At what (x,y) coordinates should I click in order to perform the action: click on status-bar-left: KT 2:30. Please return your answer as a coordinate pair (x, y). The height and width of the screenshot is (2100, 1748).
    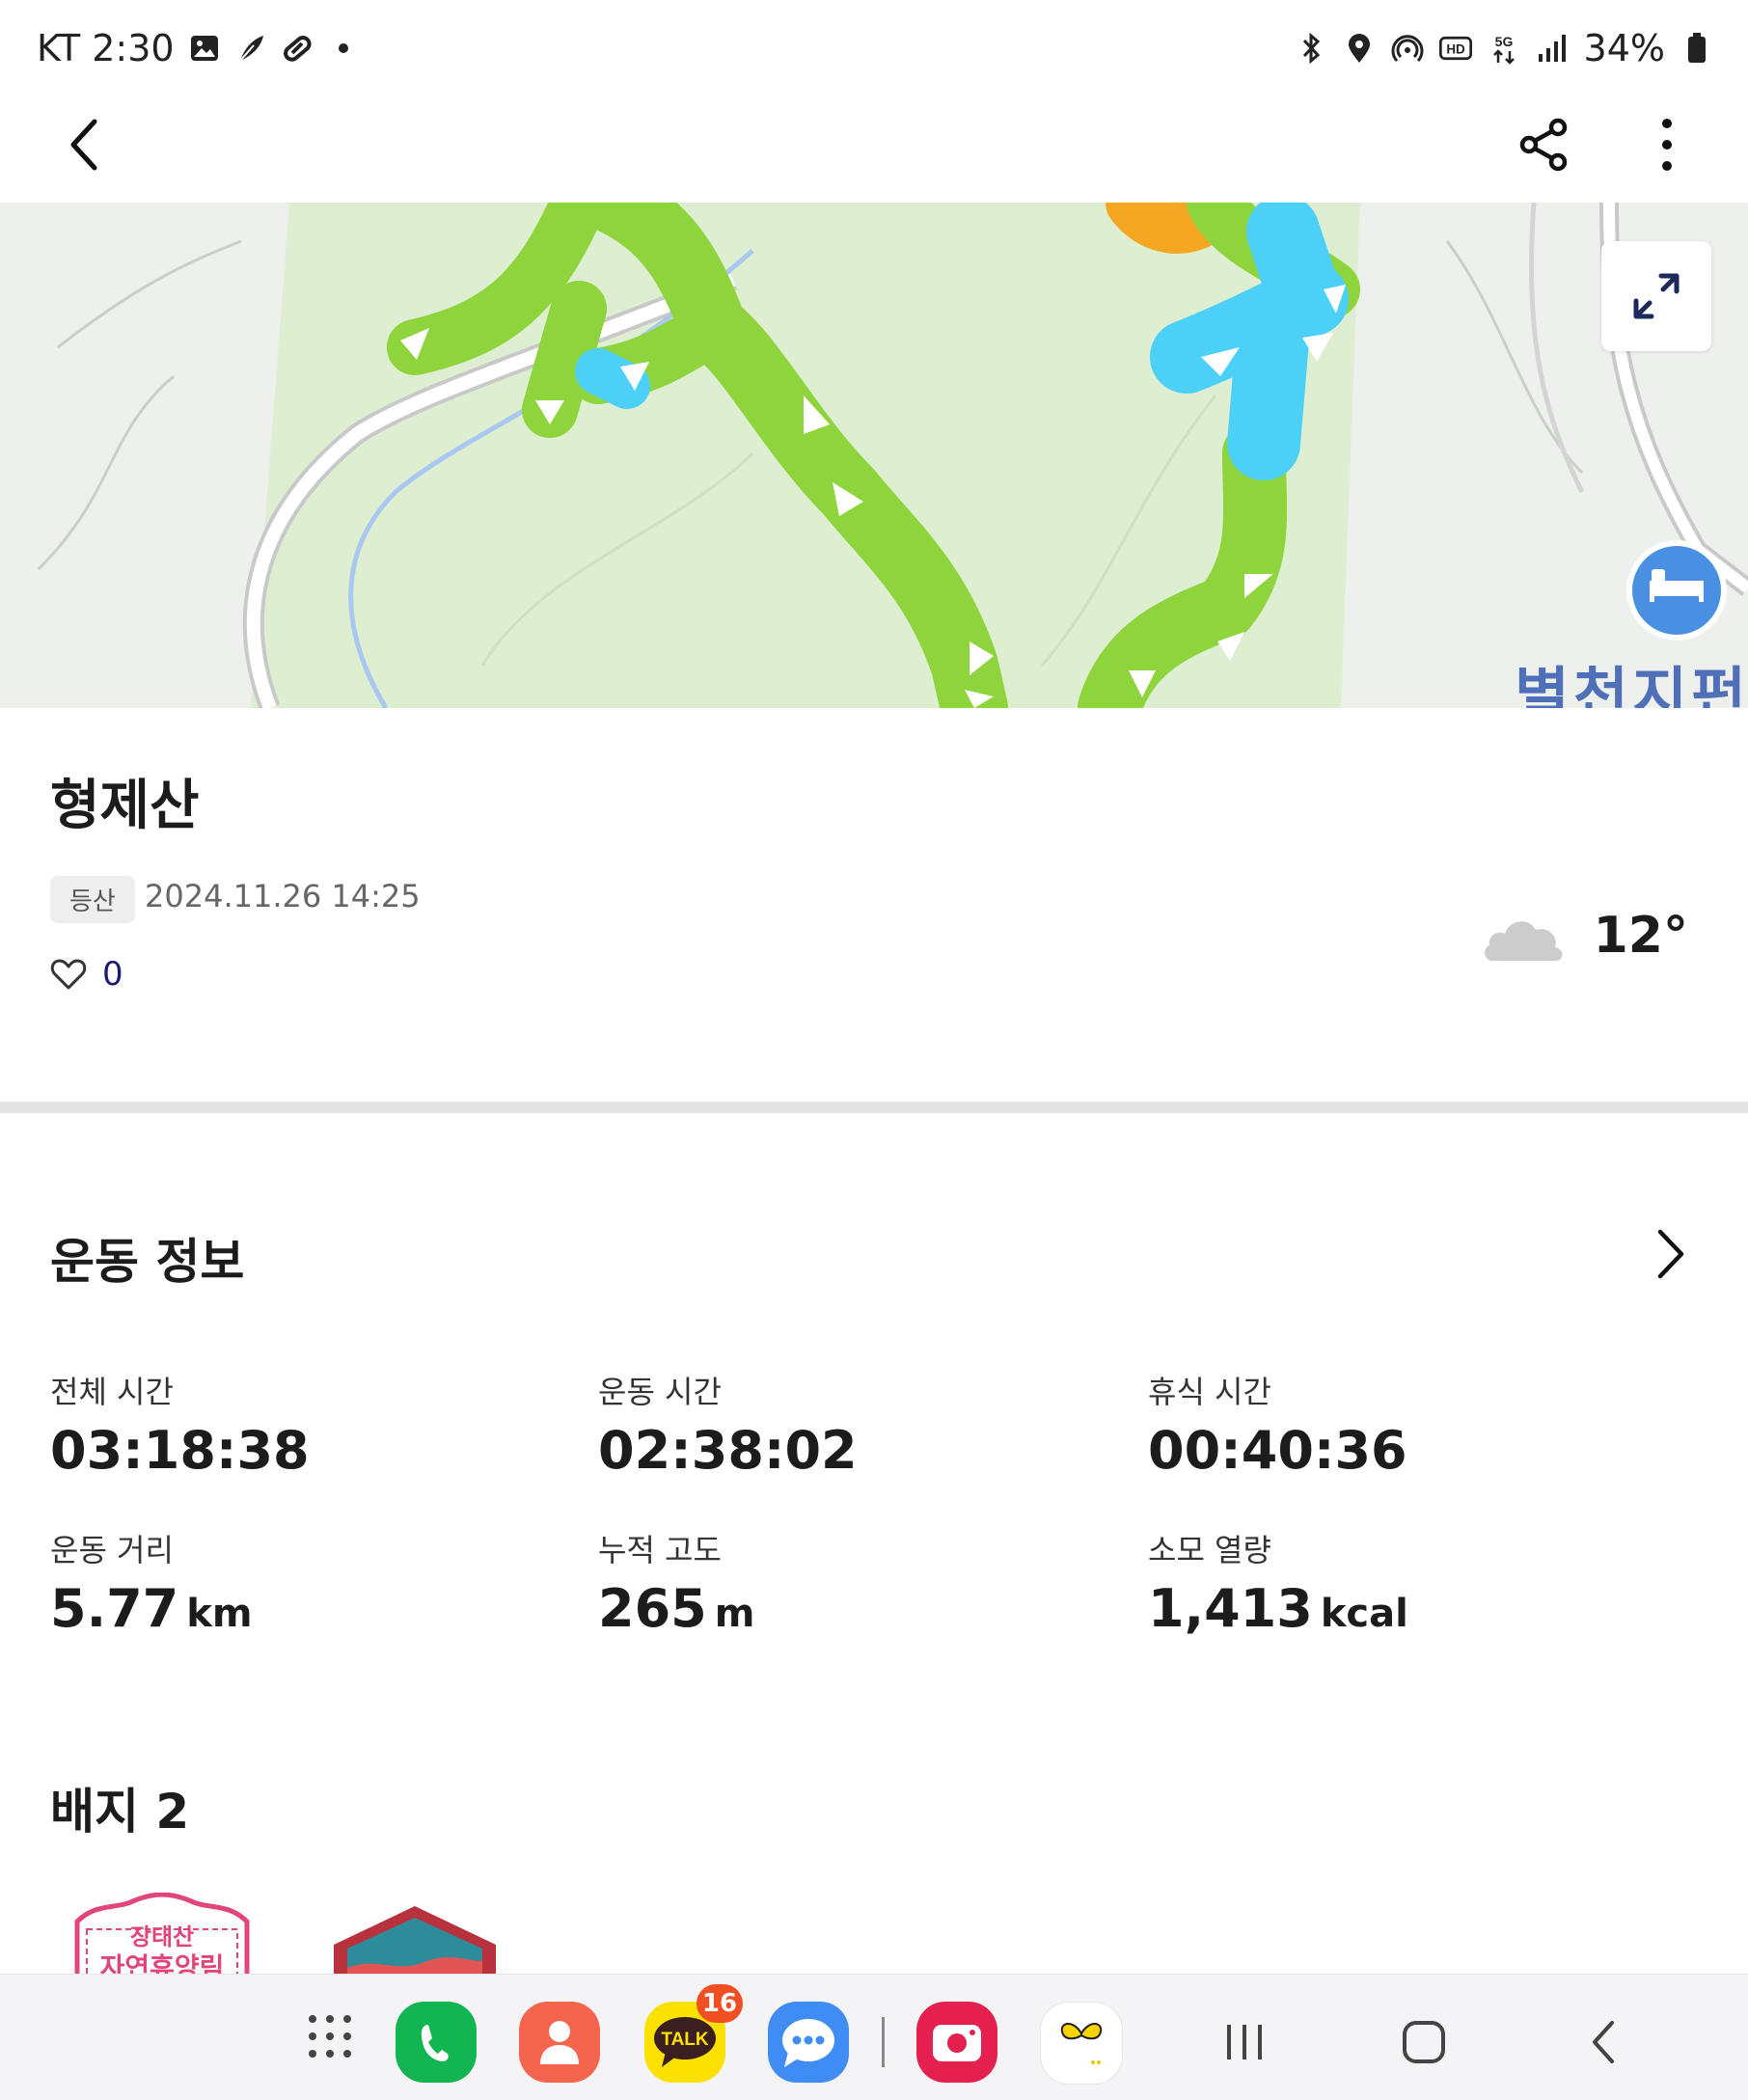
    Looking at the image, I should click on (199, 48).